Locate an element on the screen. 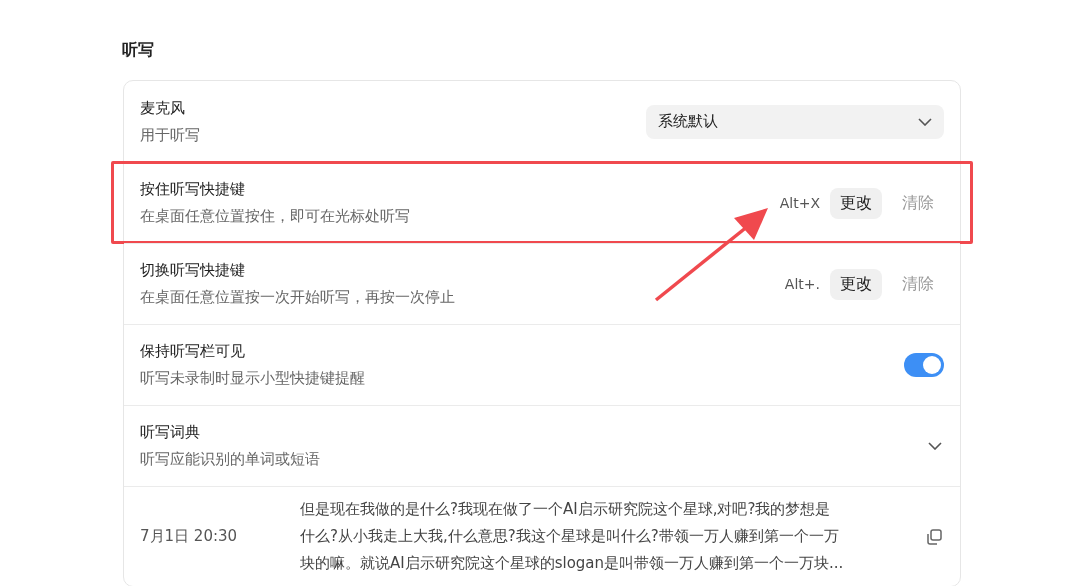  setting-title: 保持听写栏可见 is located at coordinates (193, 351).